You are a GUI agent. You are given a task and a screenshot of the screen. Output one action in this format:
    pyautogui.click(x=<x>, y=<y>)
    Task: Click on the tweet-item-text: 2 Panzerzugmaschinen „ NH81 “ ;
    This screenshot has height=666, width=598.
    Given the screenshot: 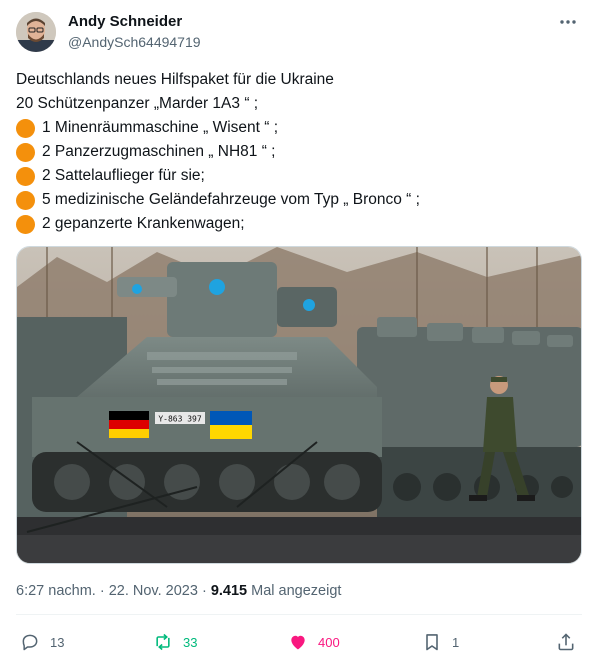 What is the action you would take?
    pyautogui.click(x=159, y=151)
    